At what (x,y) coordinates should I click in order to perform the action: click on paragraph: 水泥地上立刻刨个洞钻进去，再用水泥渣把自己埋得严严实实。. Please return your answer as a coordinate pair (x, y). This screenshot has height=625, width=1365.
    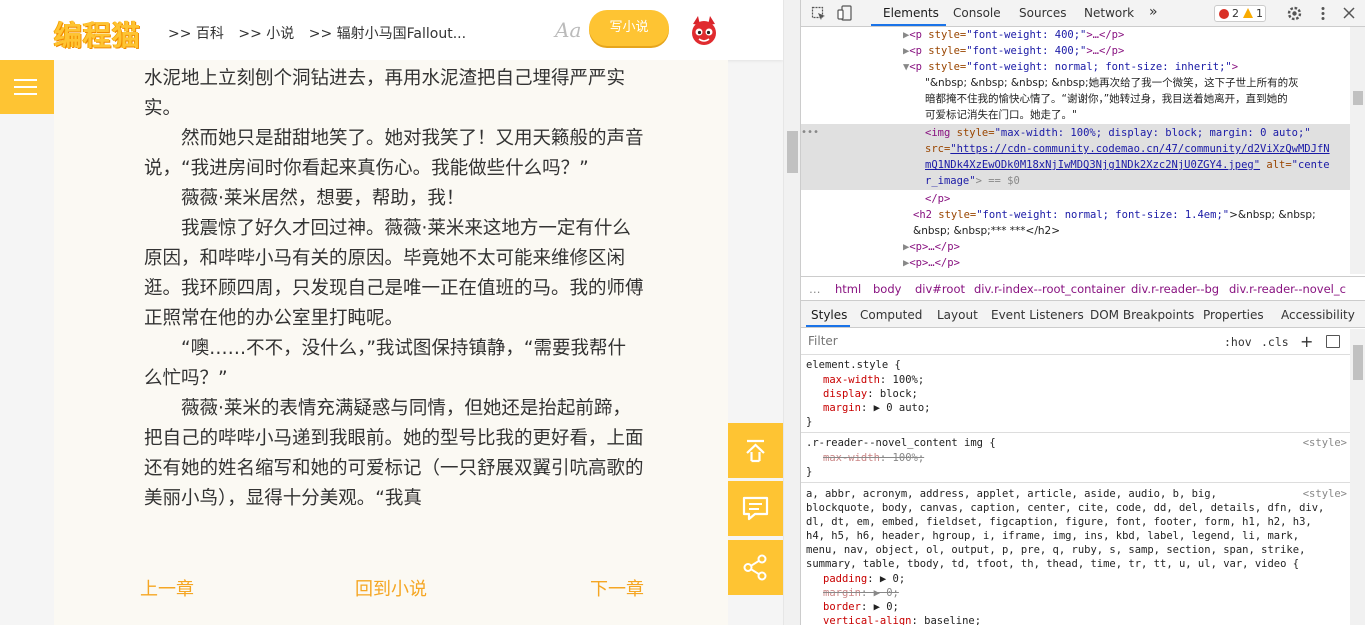
    Looking at the image, I should click on (385, 93).